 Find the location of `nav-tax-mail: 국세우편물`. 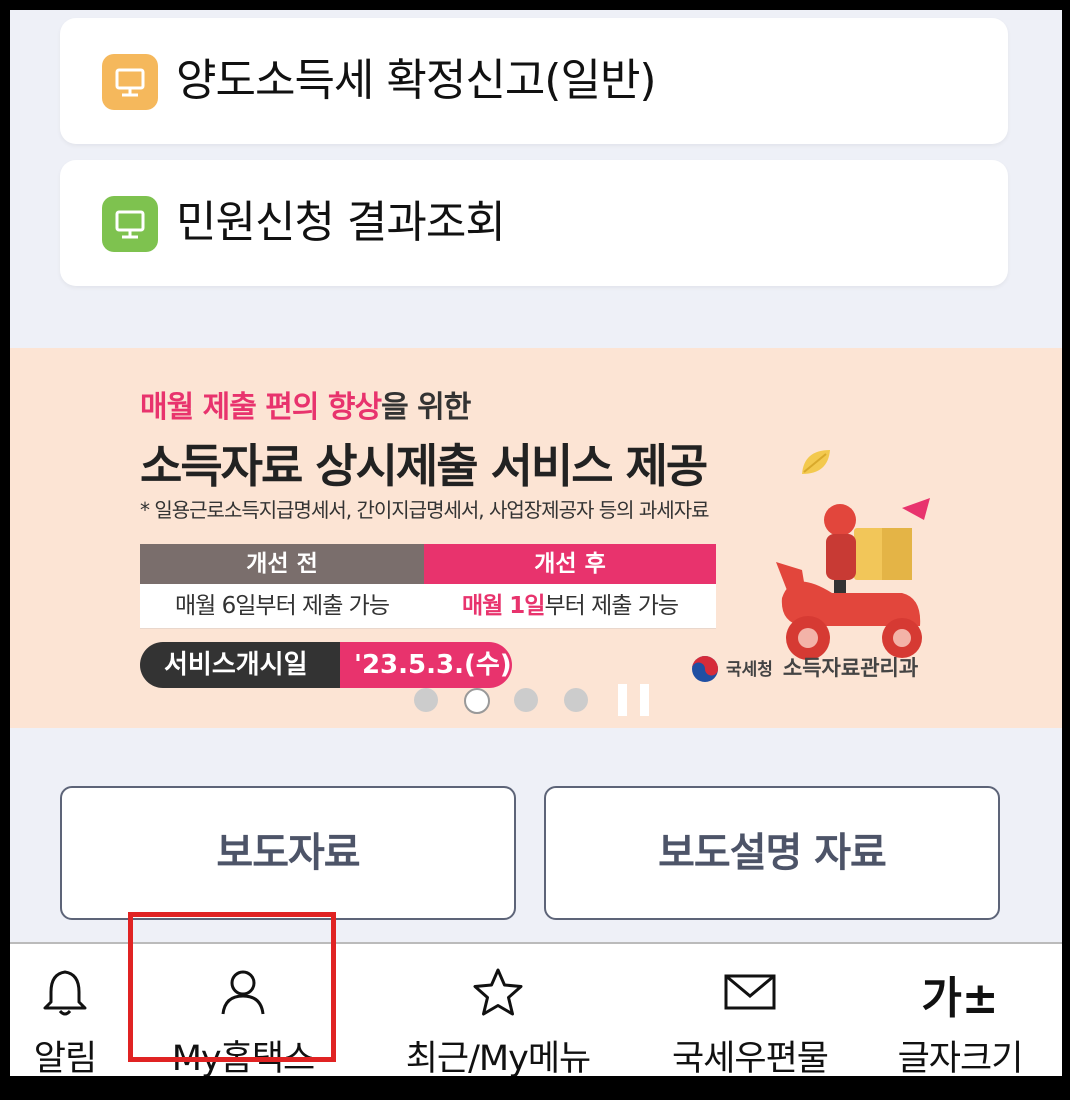

nav-tax-mail: 국세우편물 is located at coordinates (750, 1010).